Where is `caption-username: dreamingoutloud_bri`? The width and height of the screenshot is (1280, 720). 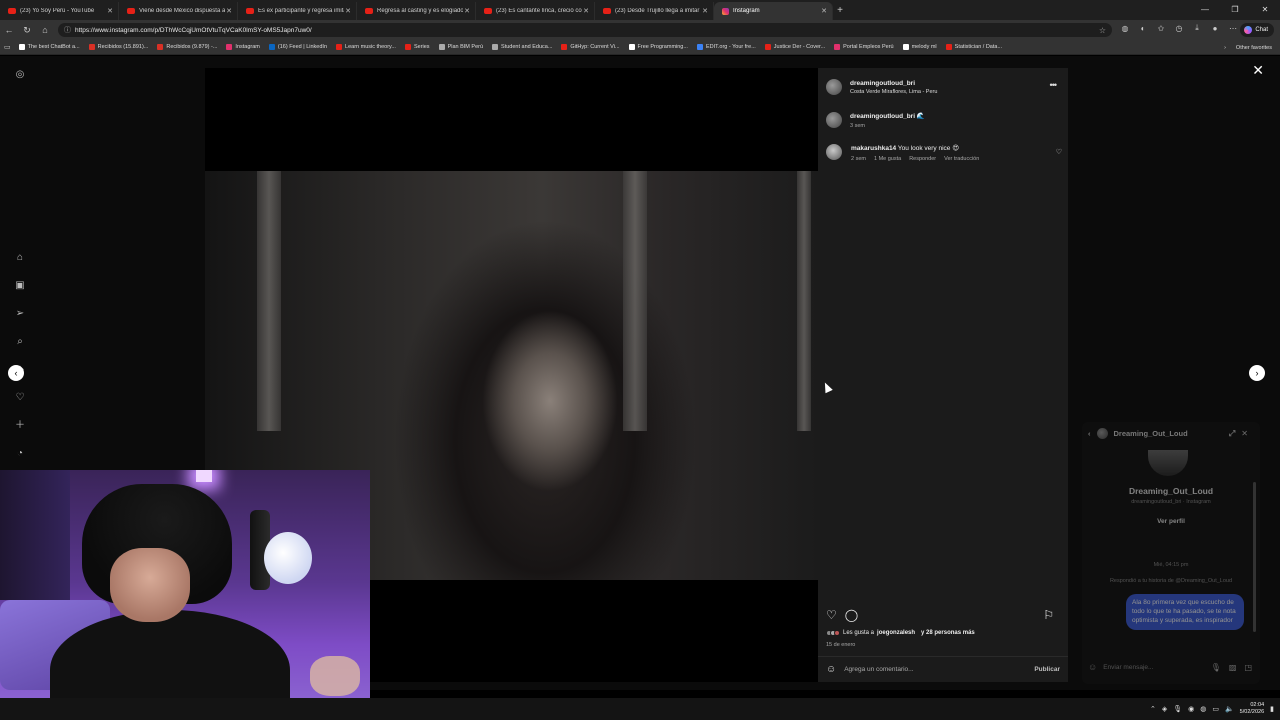
caption-username: dreamingoutloud_bri is located at coordinates (882, 116).